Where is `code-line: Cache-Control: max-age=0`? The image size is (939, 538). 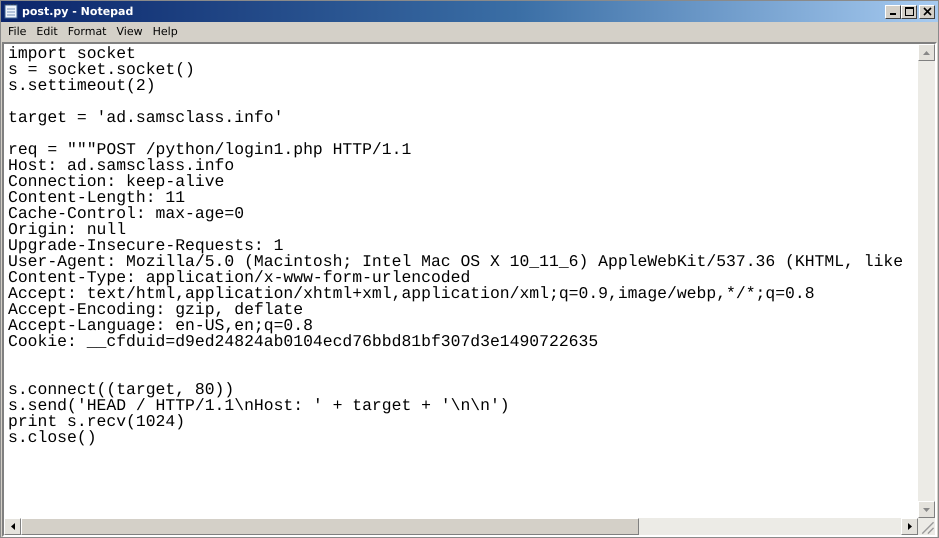 code-line: Cache-Control: max-age=0 is located at coordinates (127, 214).